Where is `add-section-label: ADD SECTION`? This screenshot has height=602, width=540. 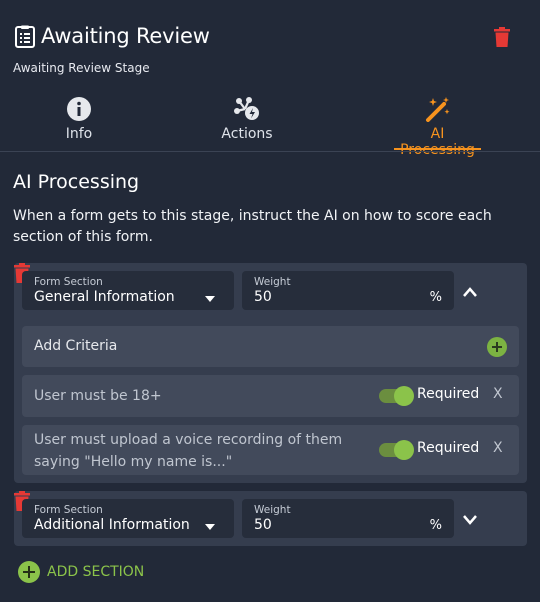
add-section-label: ADD SECTION is located at coordinates (96, 572).